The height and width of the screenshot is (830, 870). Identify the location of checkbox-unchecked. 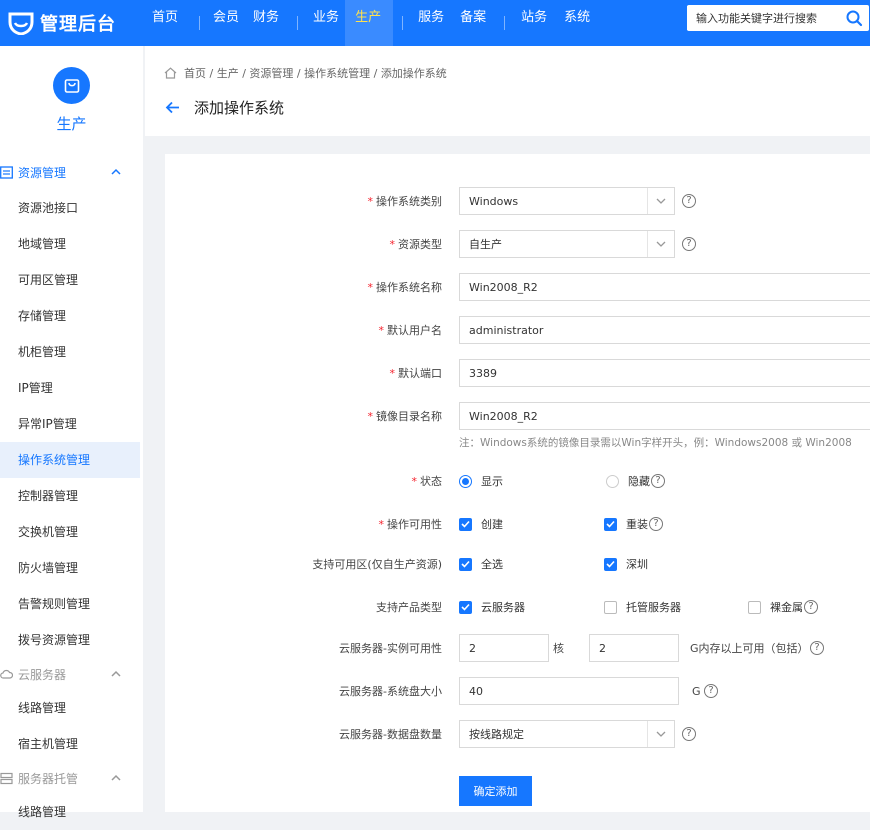
(610, 607).